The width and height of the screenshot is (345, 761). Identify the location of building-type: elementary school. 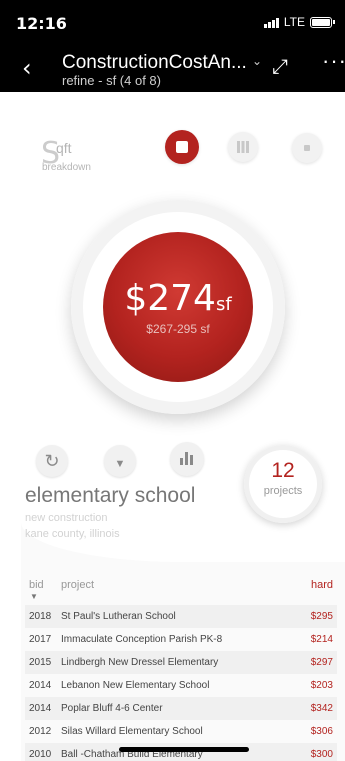
(110, 495).